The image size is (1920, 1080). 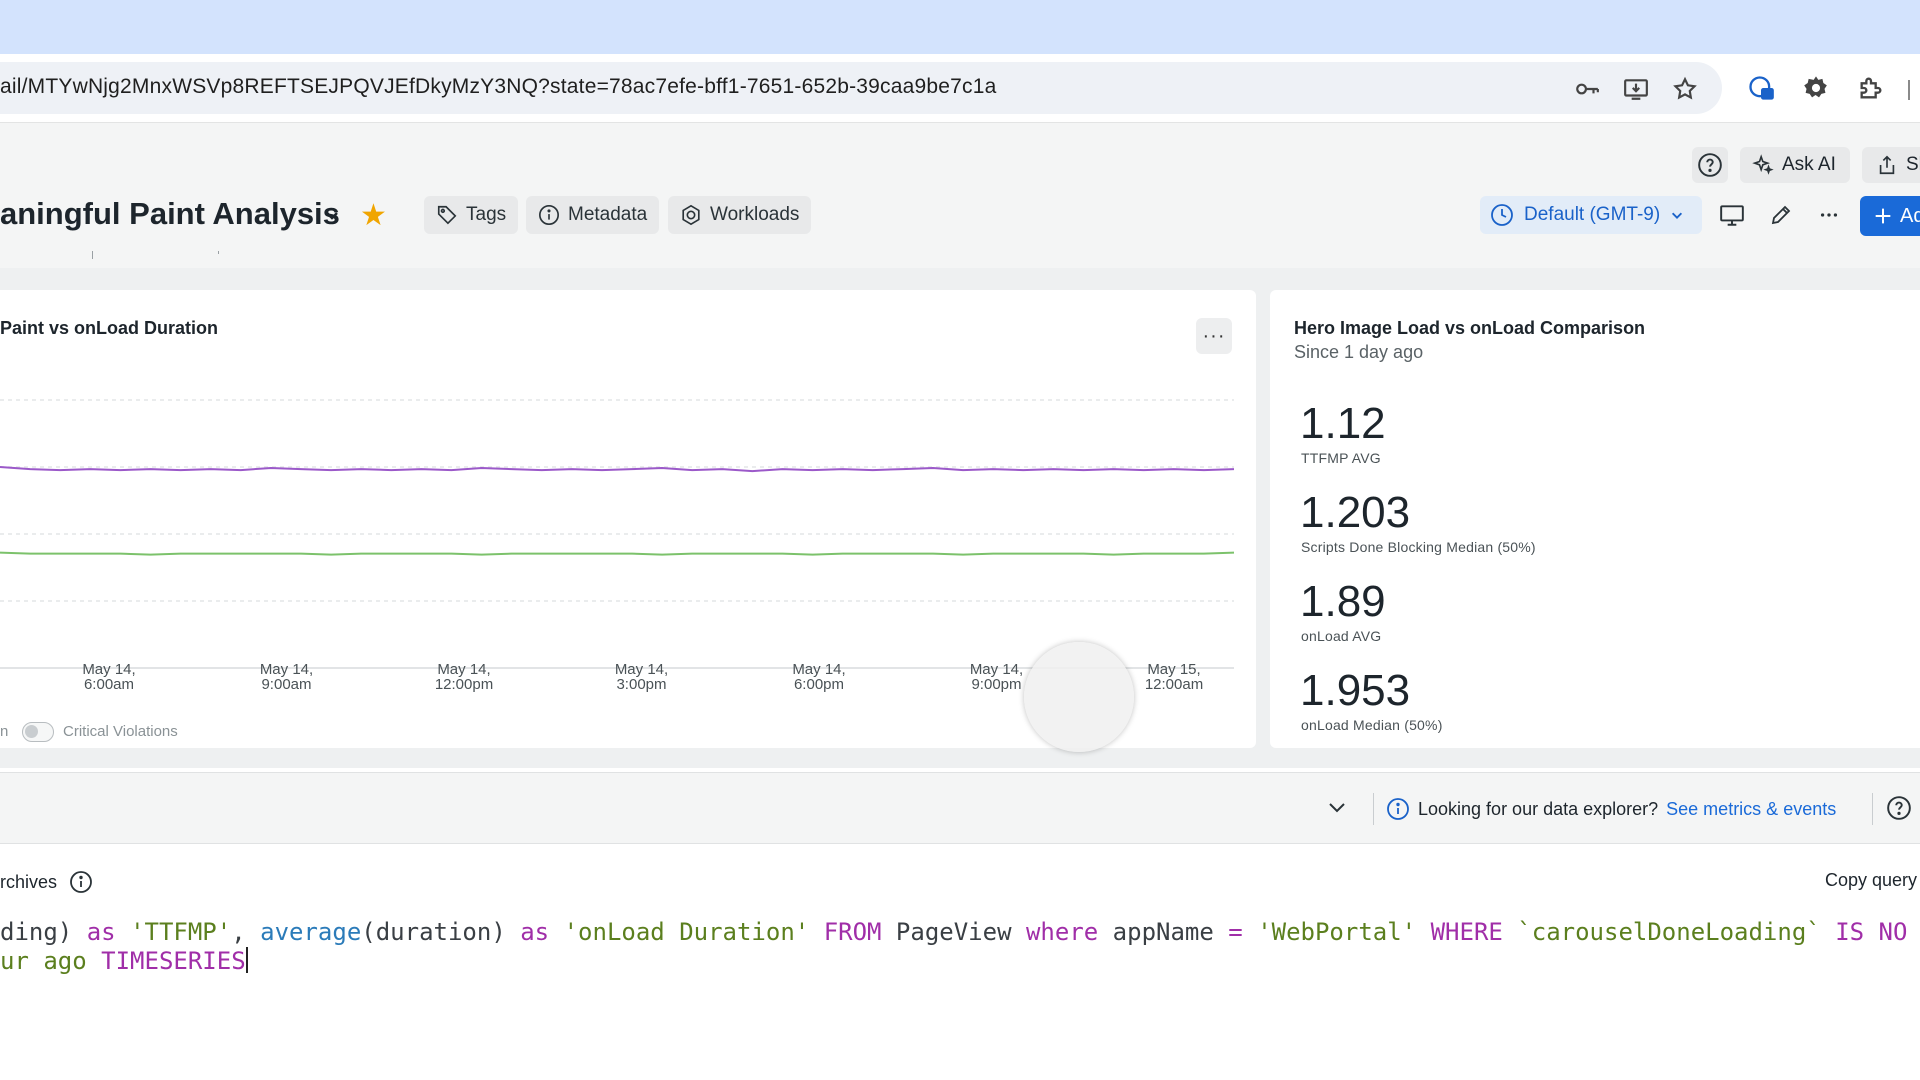 What do you see at coordinates (819, 677) in the screenshot?
I see `x-tick-label: May 14, 6:00pm` at bounding box center [819, 677].